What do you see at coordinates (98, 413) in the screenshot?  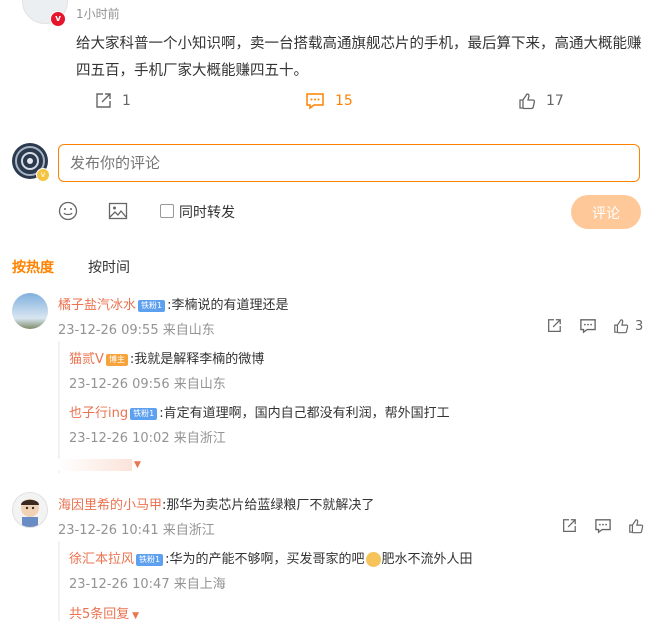 I see `replier-name: 也子行ing` at bounding box center [98, 413].